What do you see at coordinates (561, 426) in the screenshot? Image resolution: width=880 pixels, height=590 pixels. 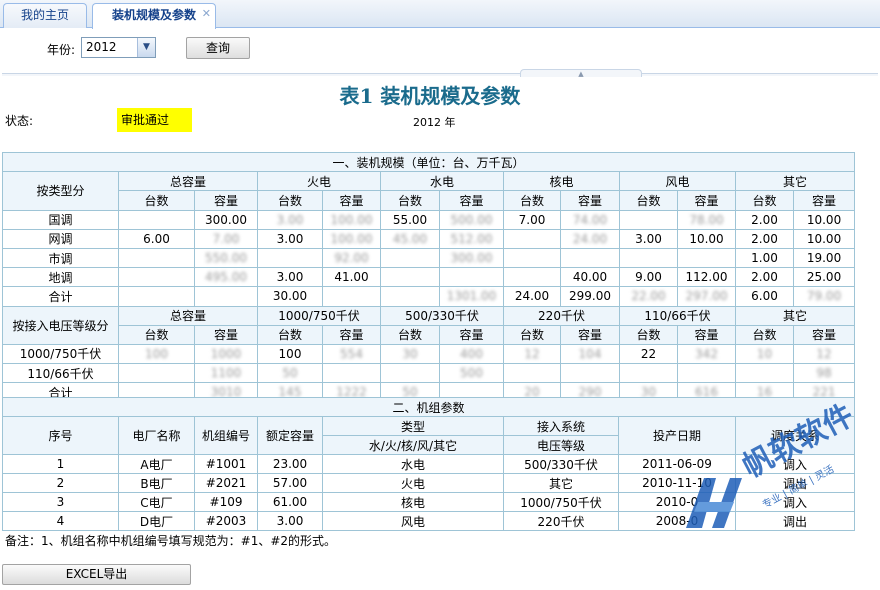 I see `access-header: 接入系统` at bounding box center [561, 426].